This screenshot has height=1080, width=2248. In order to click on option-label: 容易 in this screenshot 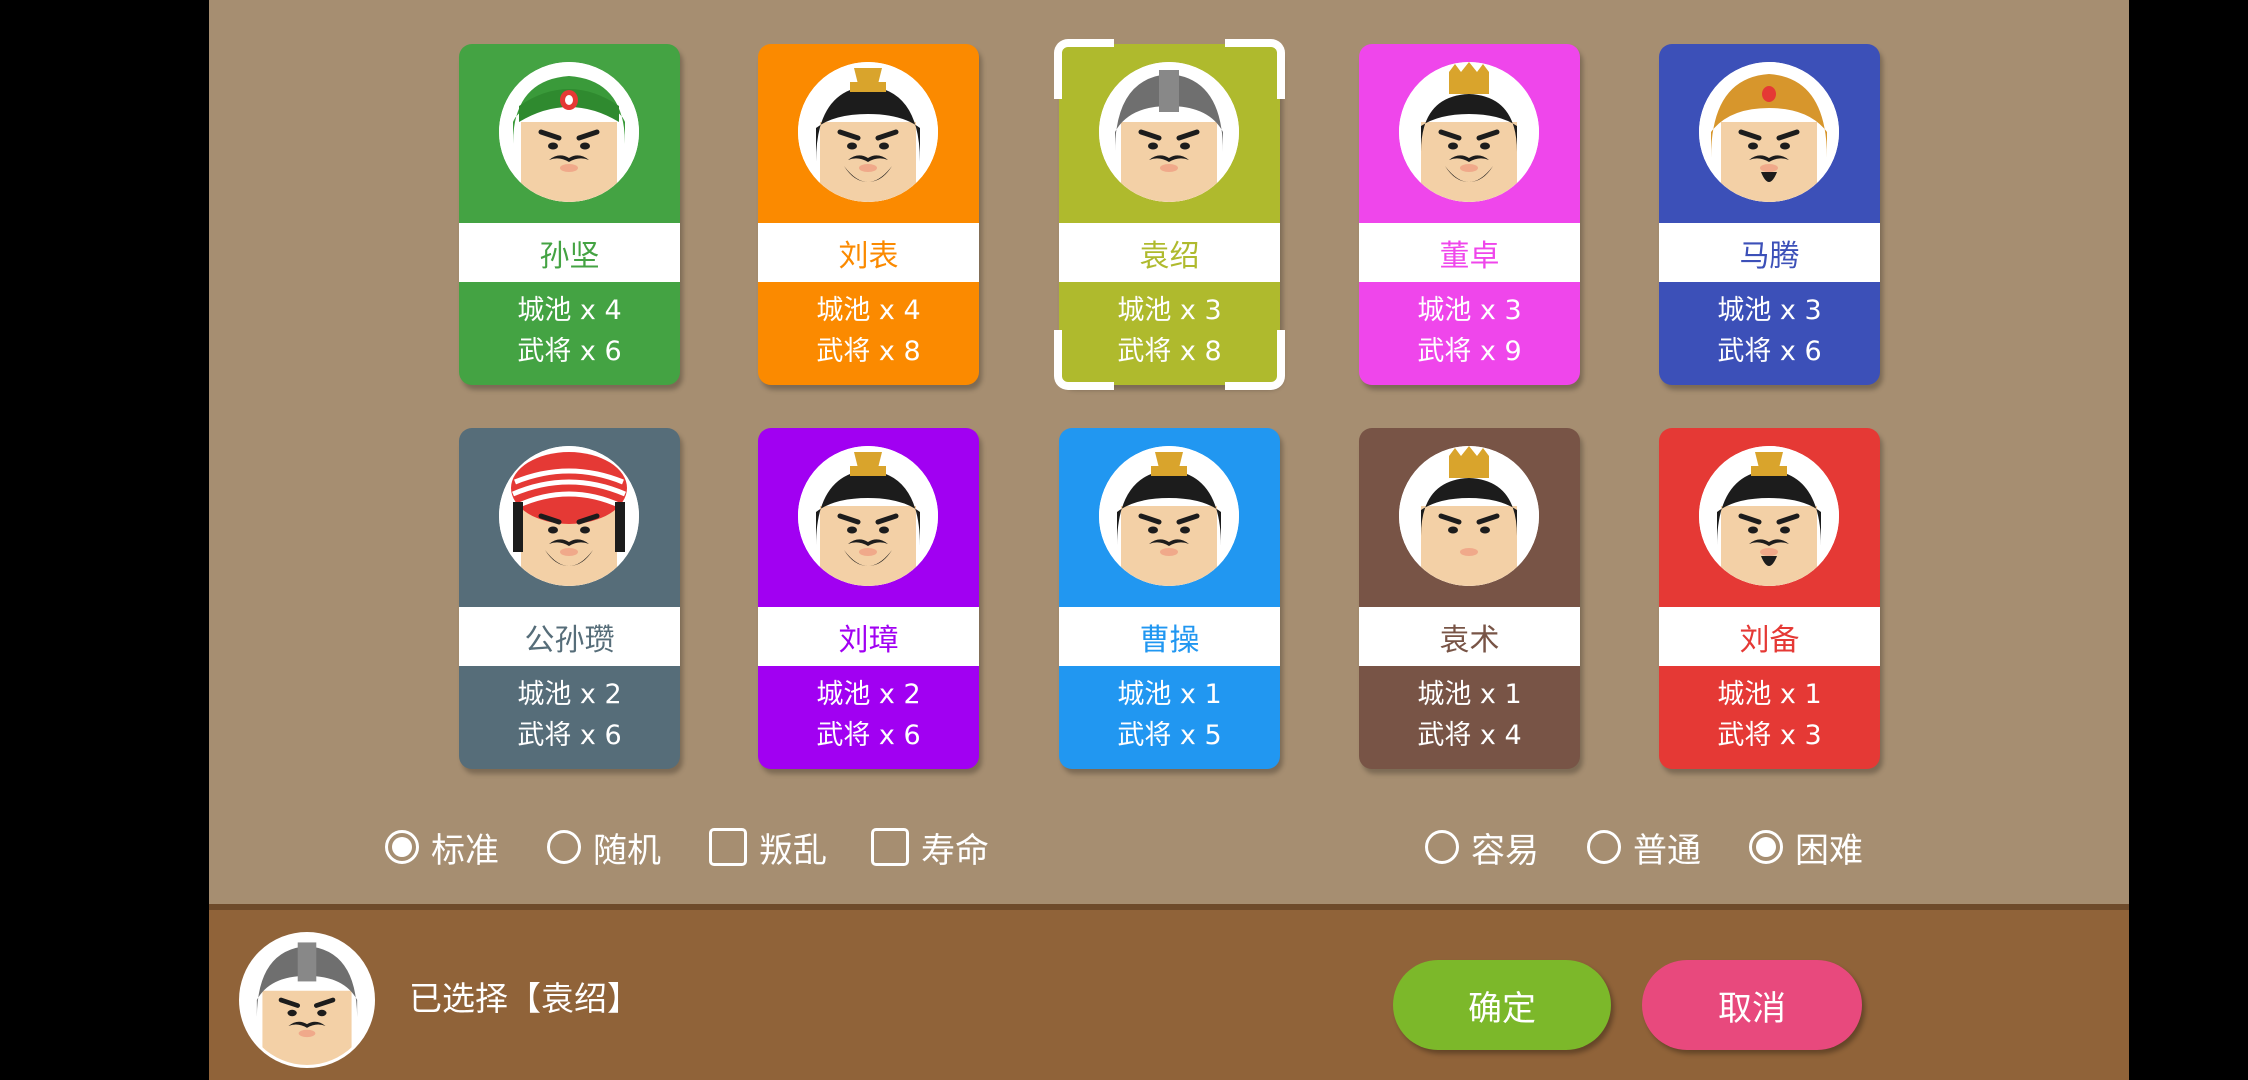, I will do `click(1505, 850)`.